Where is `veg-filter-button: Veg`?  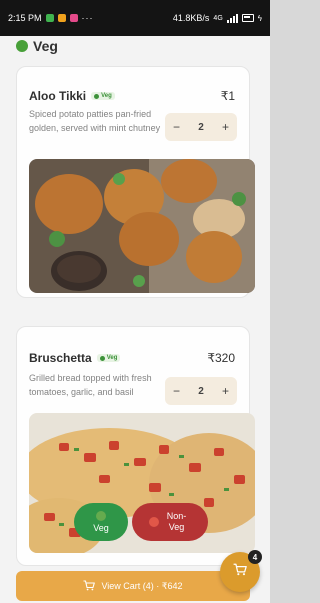
veg-filter-button: Veg is located at coordinates (101, 522).